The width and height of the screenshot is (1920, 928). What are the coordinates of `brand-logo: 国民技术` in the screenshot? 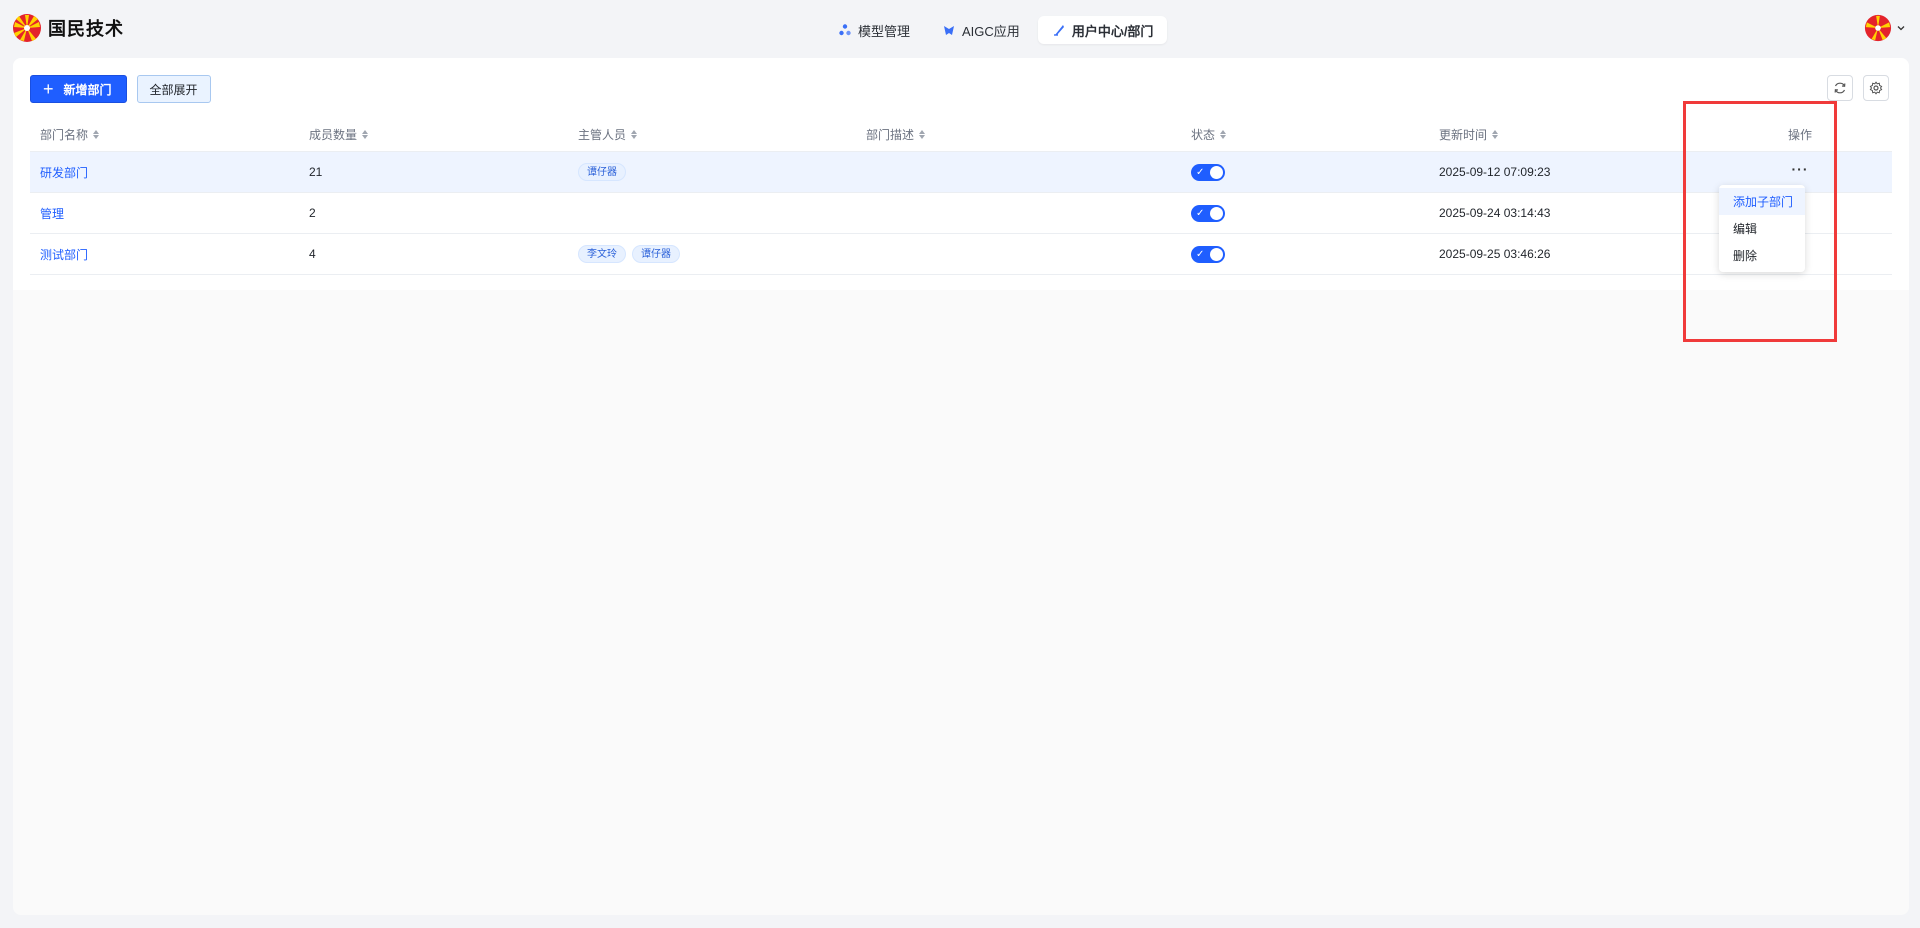 It's located at (68, 28).